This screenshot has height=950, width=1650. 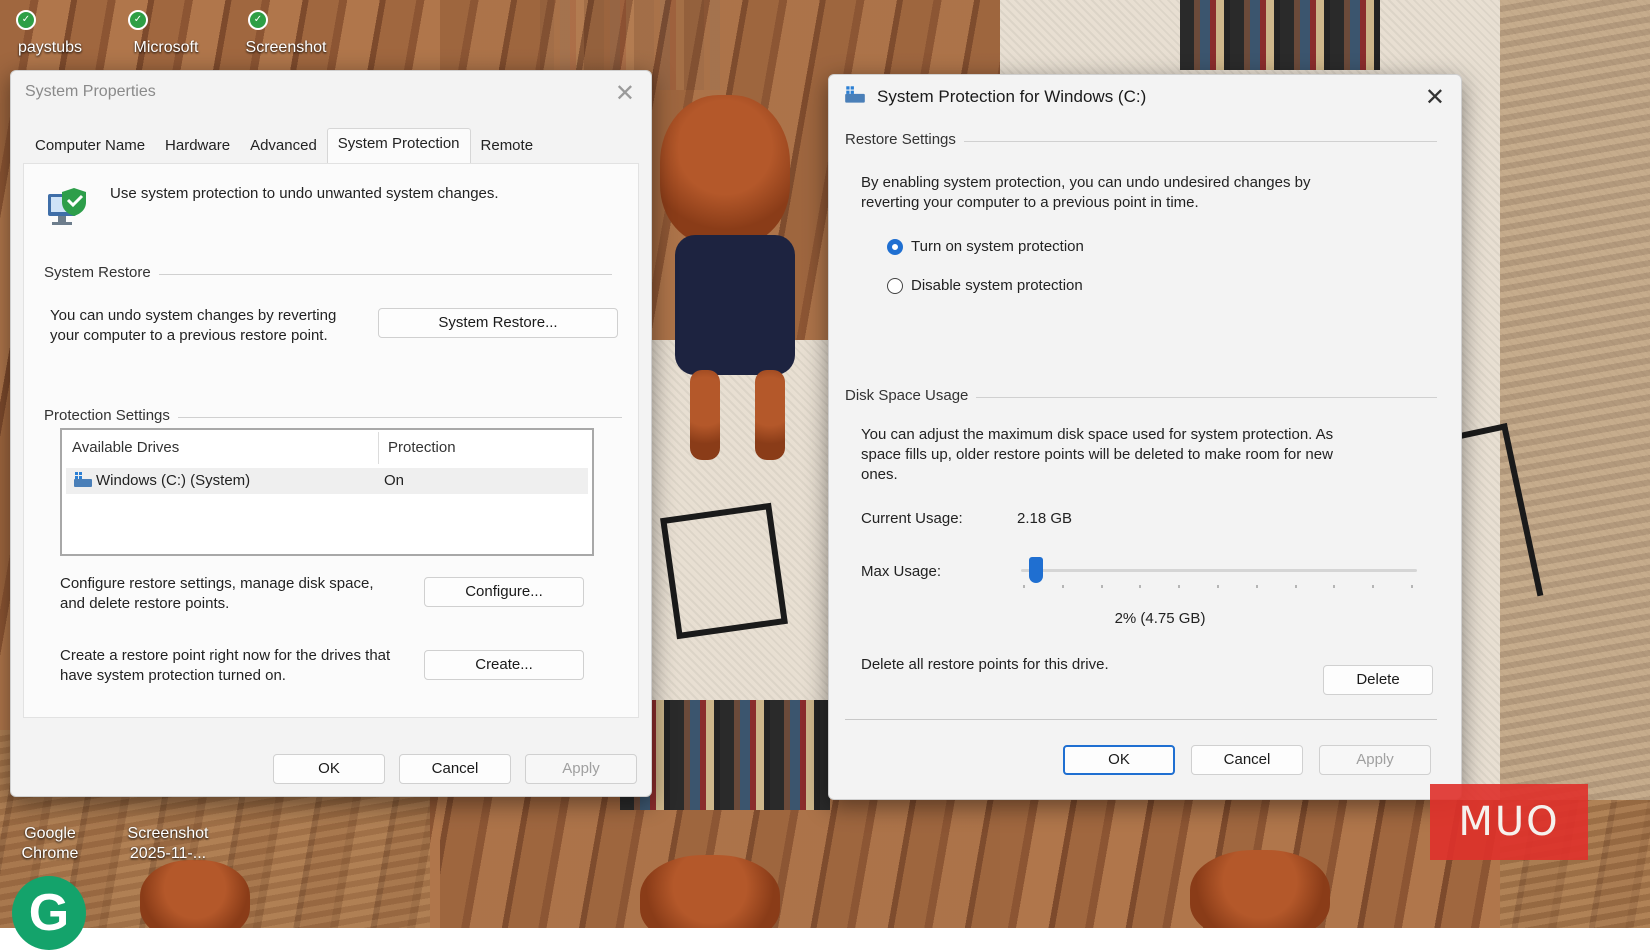 What do you see at coordinates (166, 47) in the screenshot?
I see `desktop-icon-label: Microsoft` at bounding box center [166, 47].